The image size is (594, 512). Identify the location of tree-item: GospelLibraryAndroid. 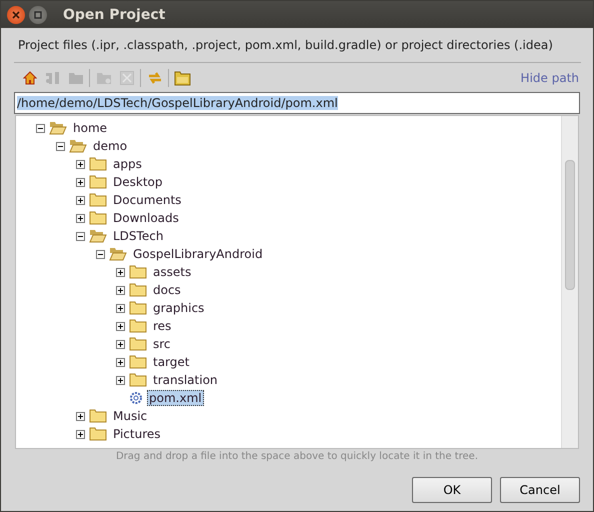
(198, 254).